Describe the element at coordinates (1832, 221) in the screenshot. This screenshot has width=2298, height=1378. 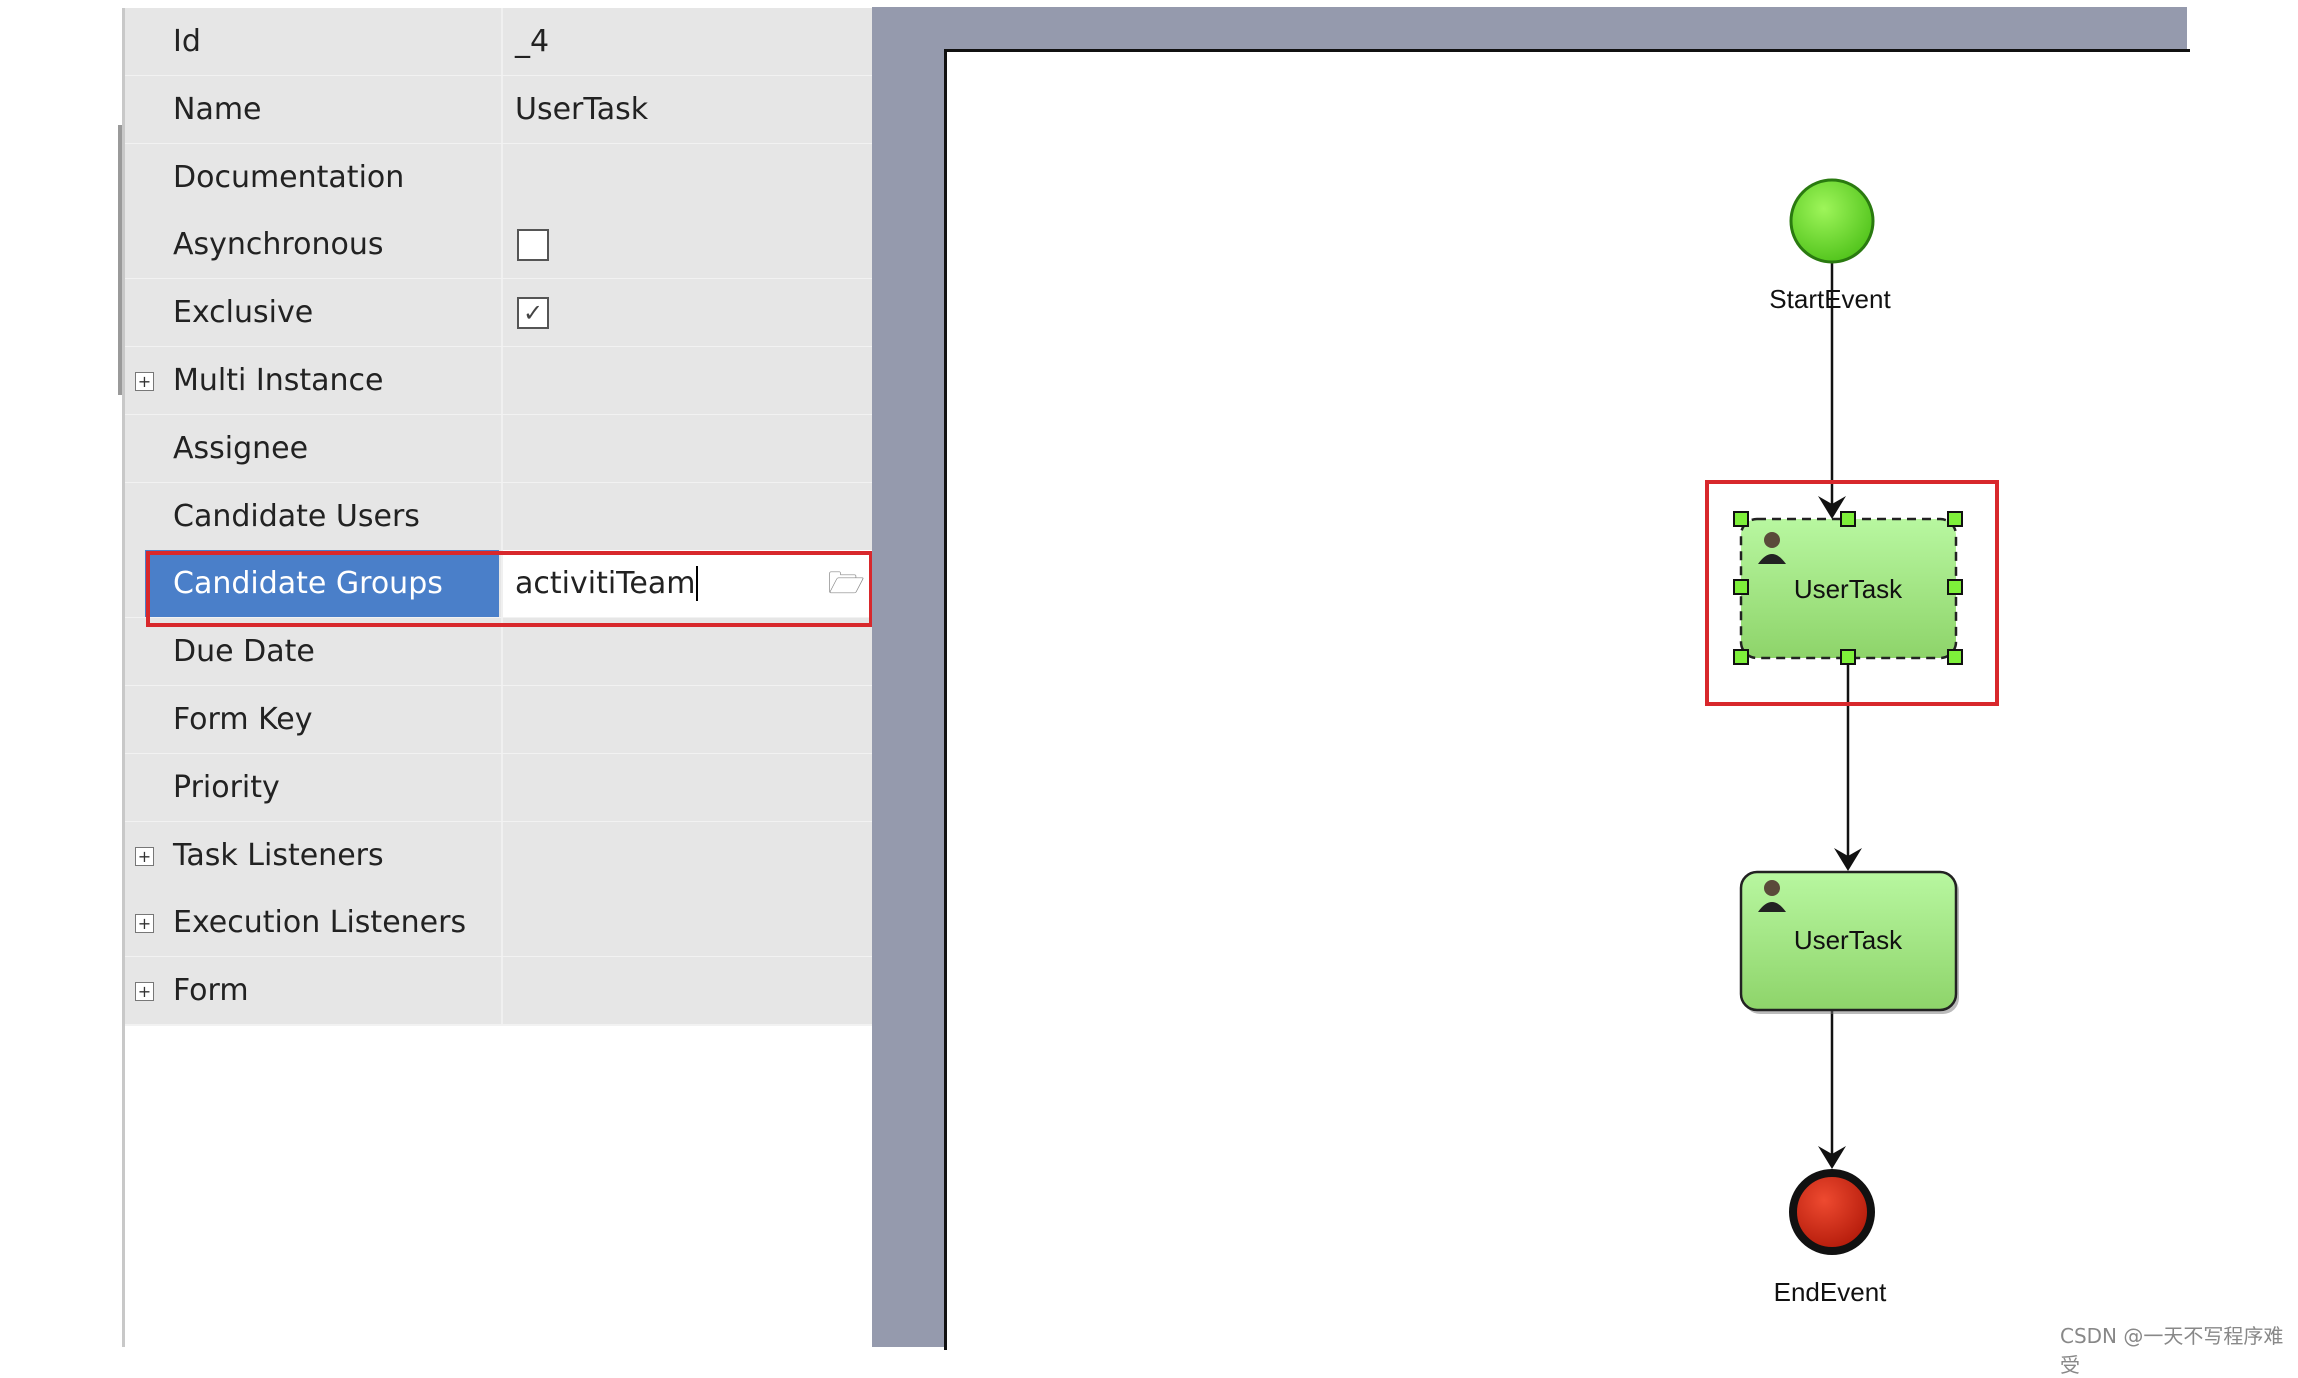
I see `start-event` at that location.